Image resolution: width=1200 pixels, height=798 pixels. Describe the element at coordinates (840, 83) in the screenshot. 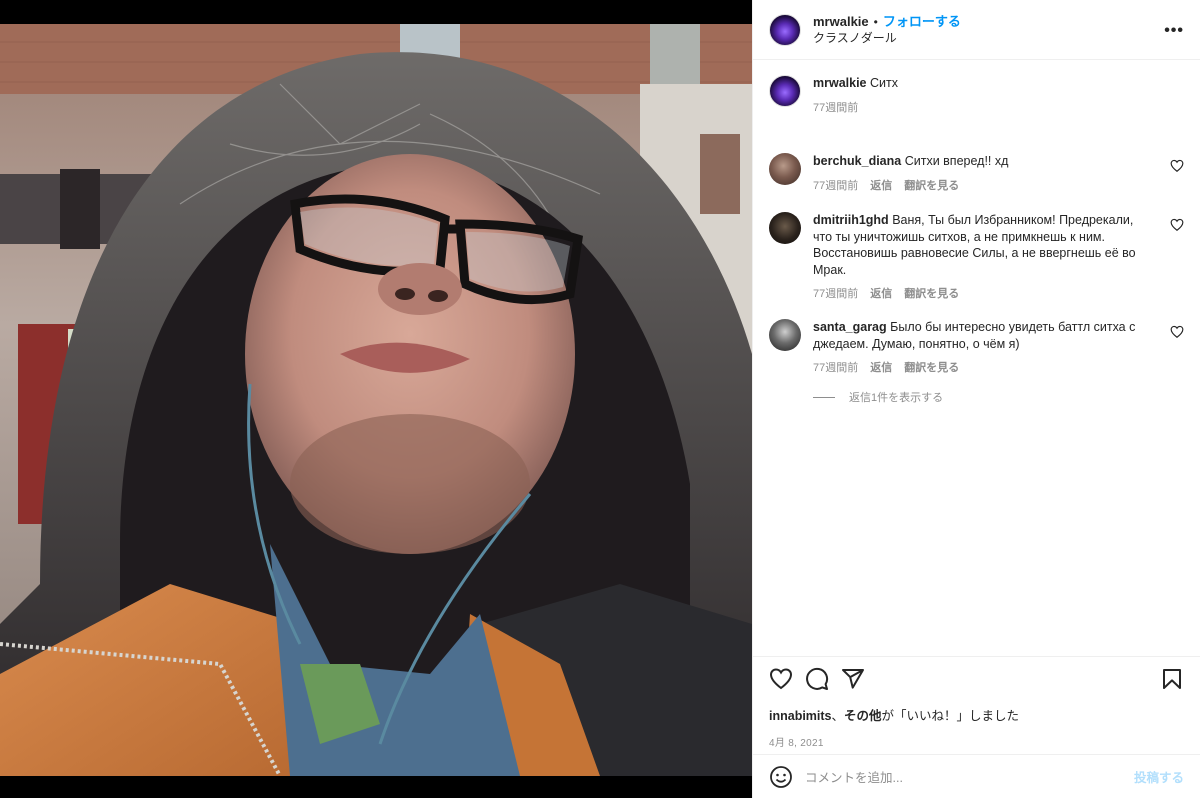

I see `caption-username: mrwalkie` at that location.